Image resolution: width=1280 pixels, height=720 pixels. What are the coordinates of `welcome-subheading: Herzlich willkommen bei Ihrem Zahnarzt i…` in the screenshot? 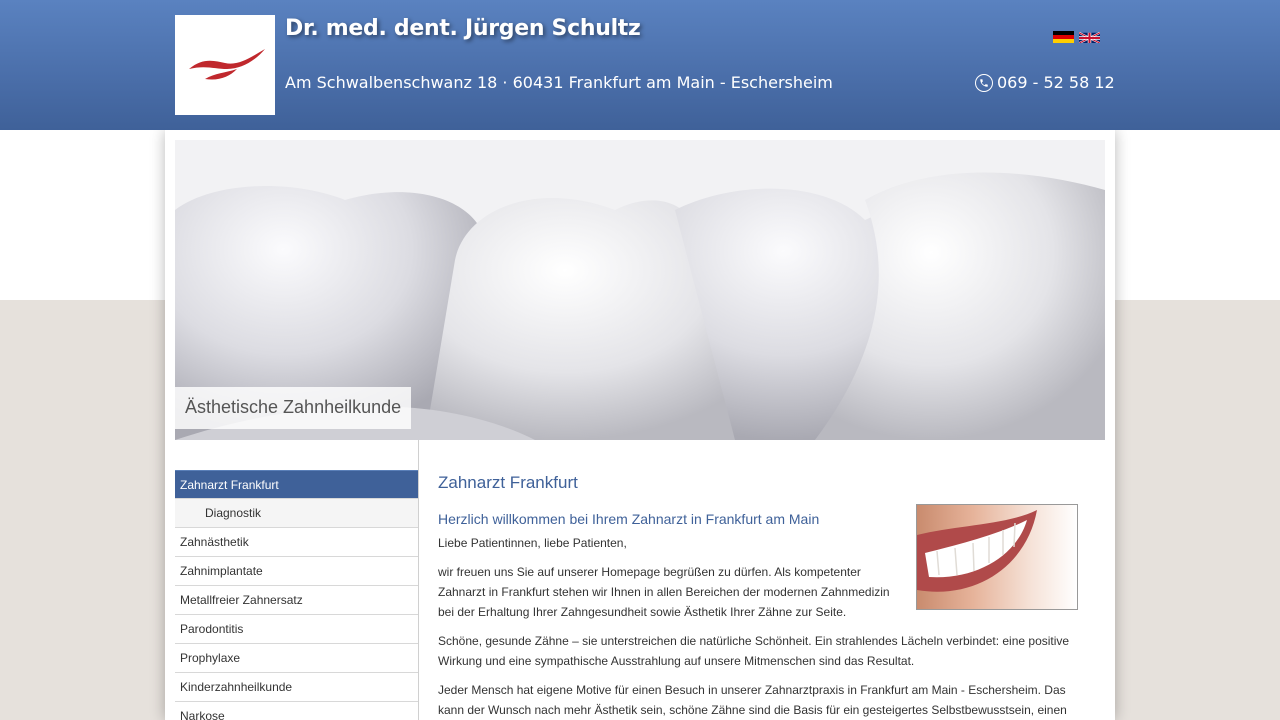 It's located at (629, 519).